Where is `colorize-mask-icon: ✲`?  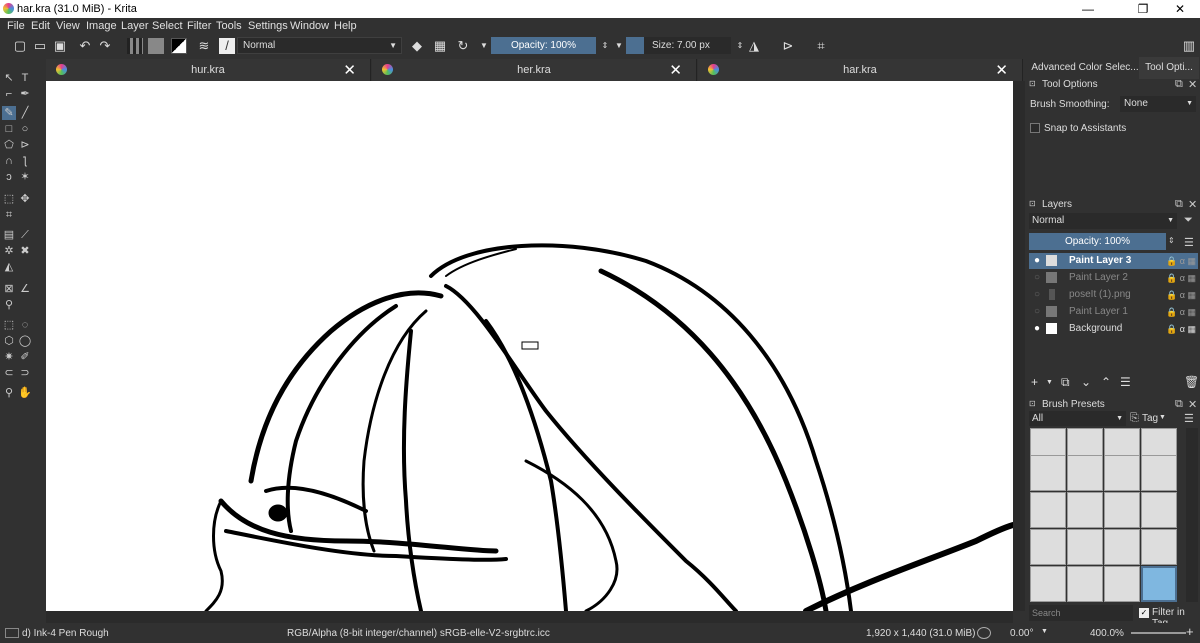 colorize-mask-icon: ✲ is located at coordinates (9, 251).